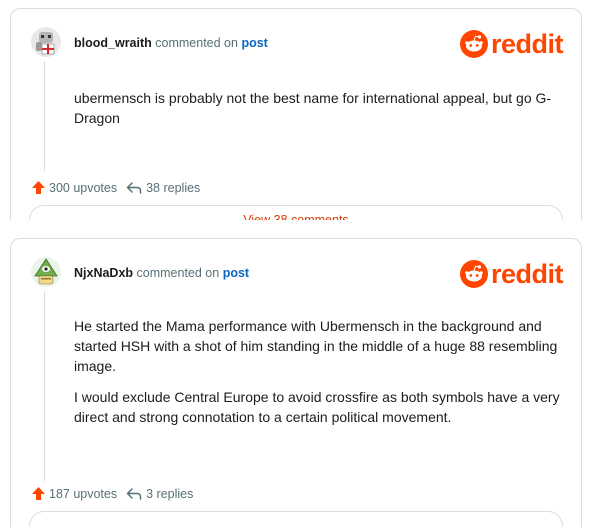 This screenshot has height=527, width=597. Describe the element at coordinates (173, 187) in the screenshot. I see `reply-count: 38 replies` at that location.